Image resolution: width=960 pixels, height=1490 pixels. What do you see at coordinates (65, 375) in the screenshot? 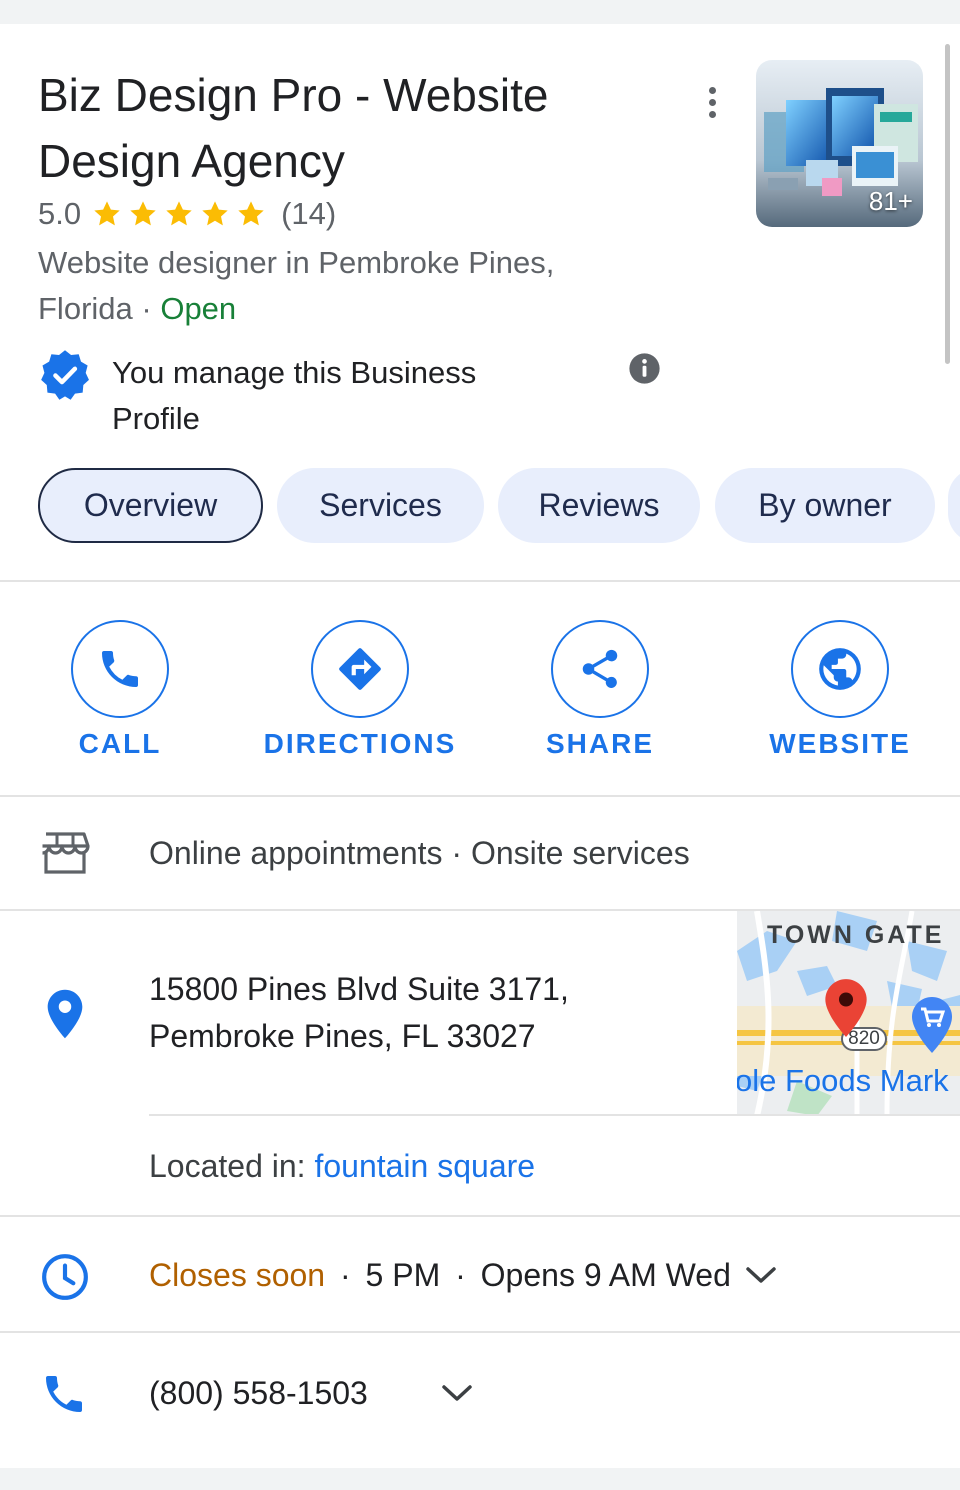
I see `verified-badge-icon` at bounding box center [65, 375].